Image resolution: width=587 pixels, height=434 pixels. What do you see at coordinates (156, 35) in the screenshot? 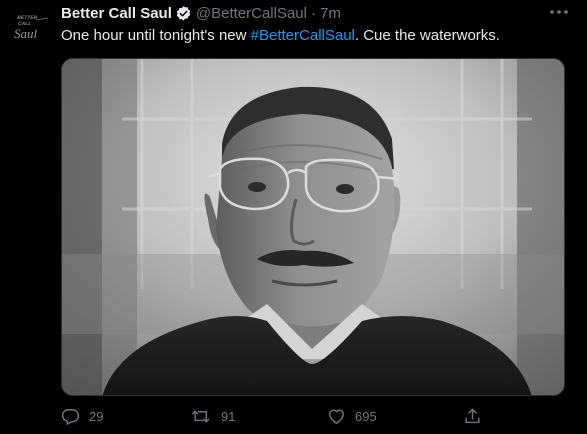
I see `tweet-text-before: One hour until tonight's new` at bounding box center [156, 35].